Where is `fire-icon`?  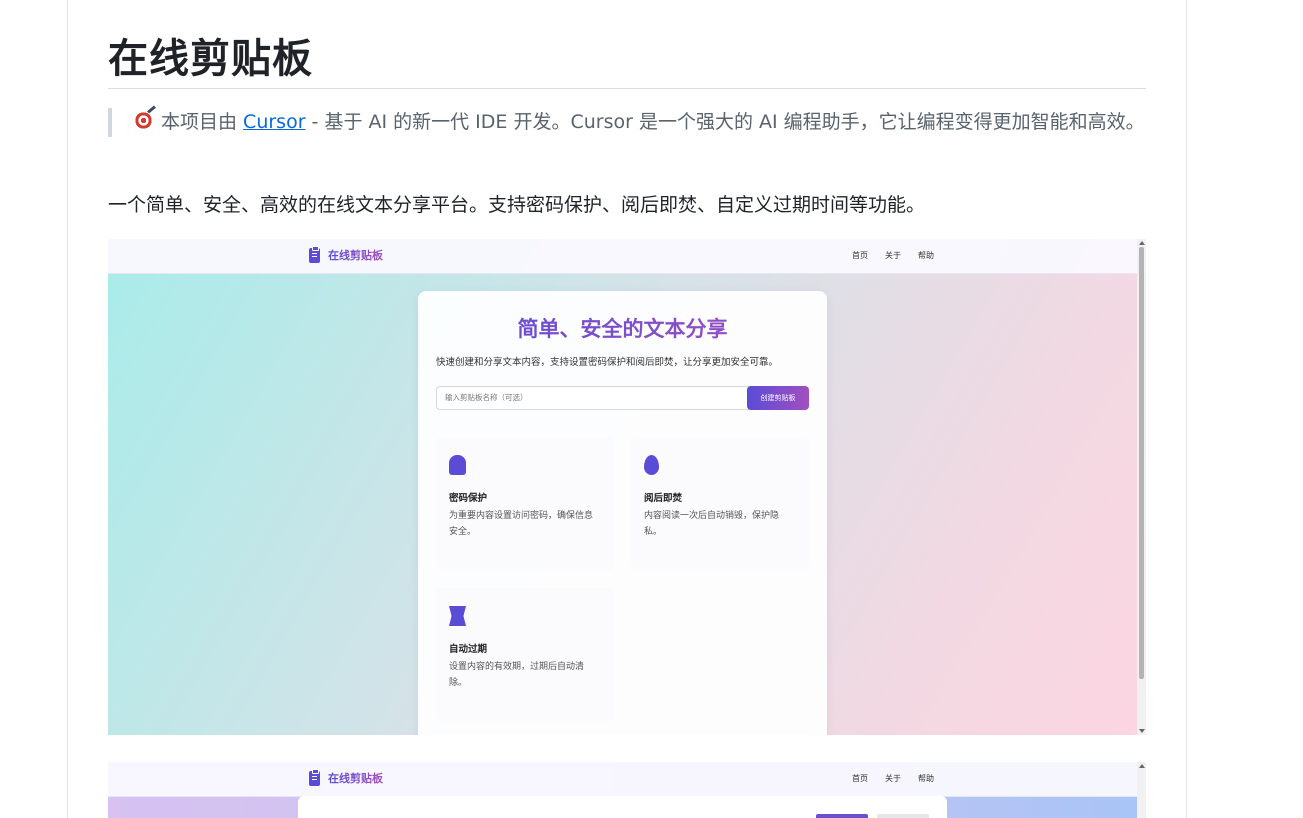
fire-icon is located at coordinates (651, 465).